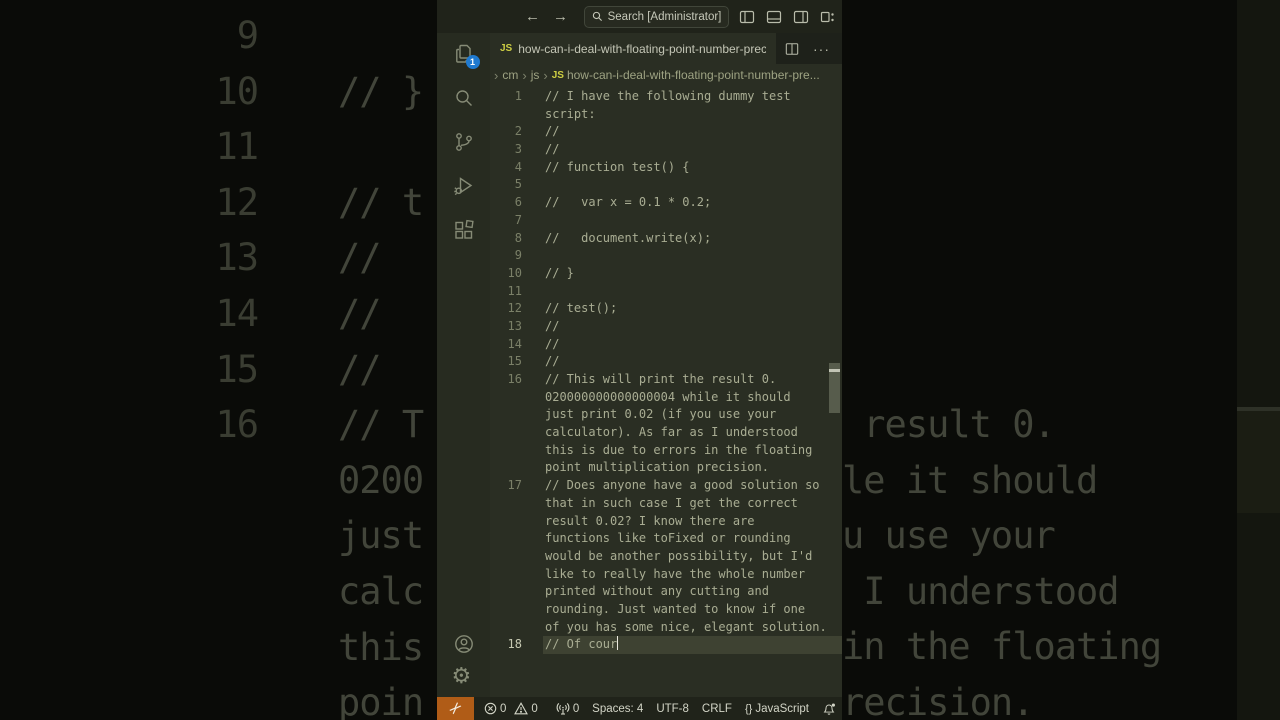 This screenshot has width=1280, height=720. Describe the element at coordinates (821, 49) in the screenshot. I see `more-actions-icon: ···` at that location.